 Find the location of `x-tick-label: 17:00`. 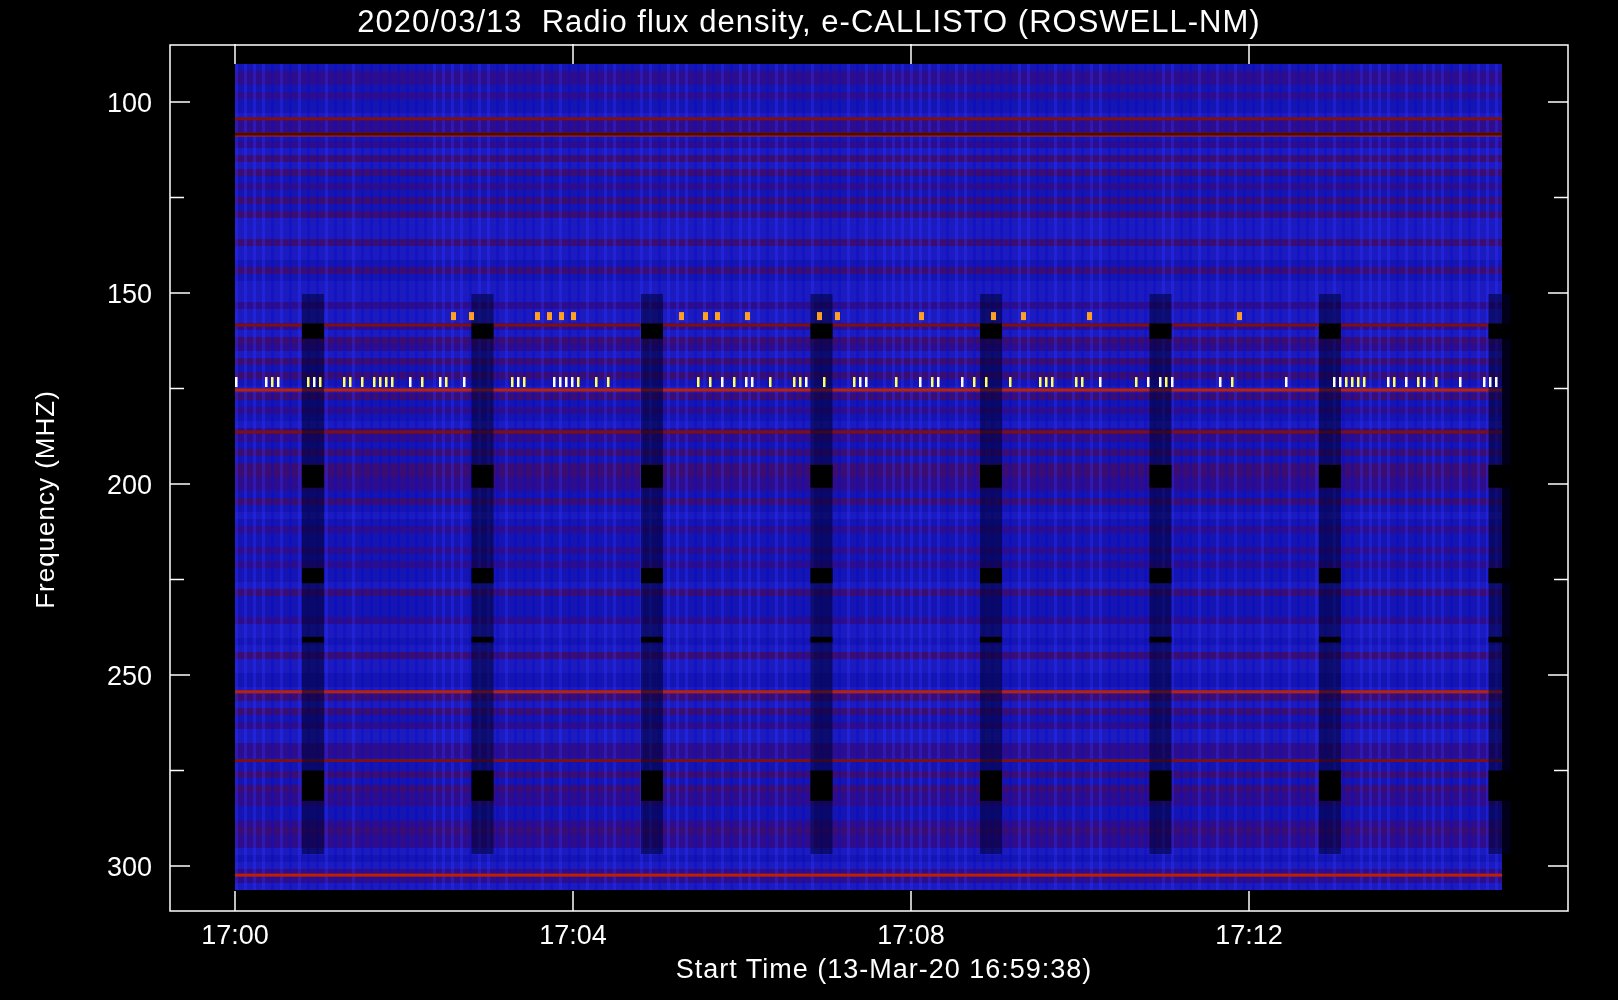

x-tick-label: 17:00 is located at coordinates (235, 935).